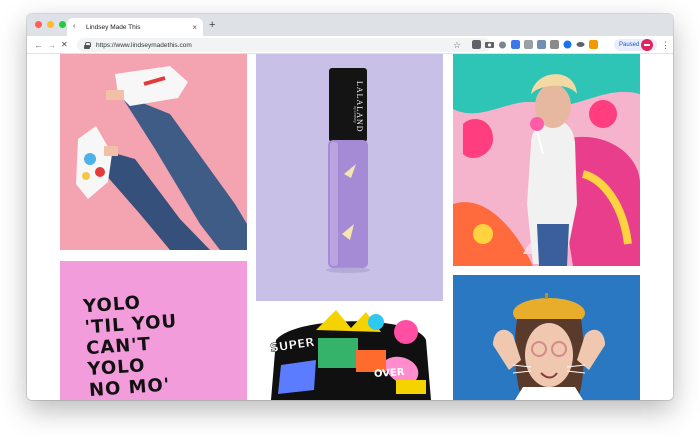 The image size is (700, 438). Describe the element at coordinates (541, 44) in the screenshot. I see `image-extension-icon` at that location.